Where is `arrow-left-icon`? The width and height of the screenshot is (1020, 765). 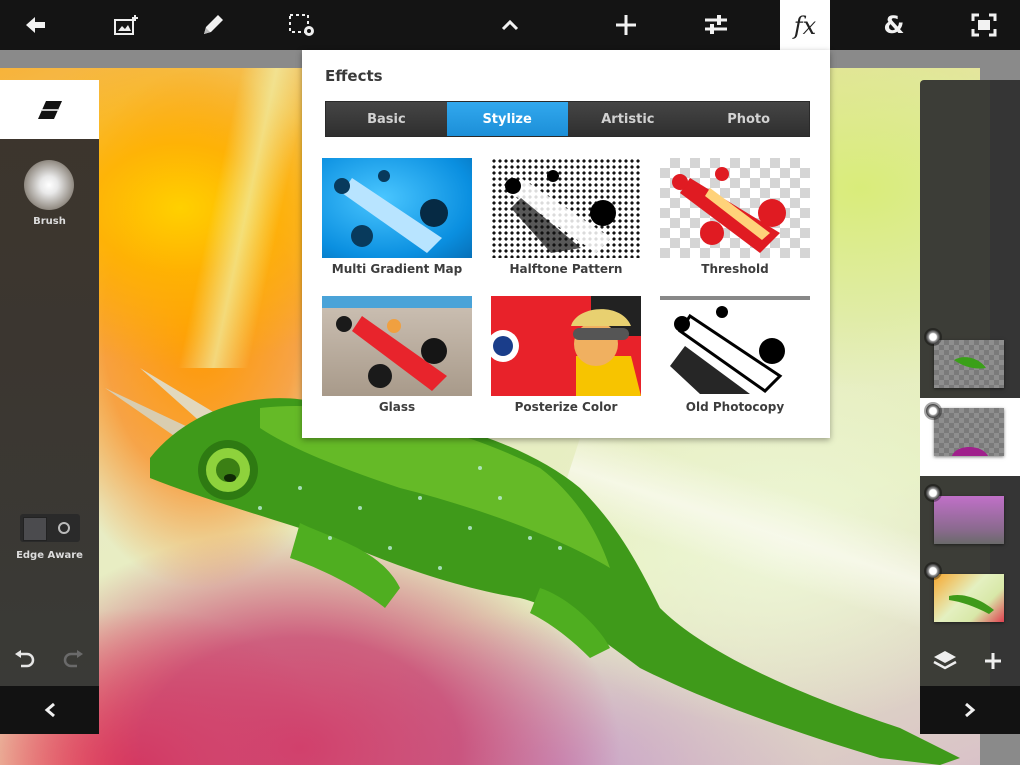
arrow-left-icon is located at coordinates (35, 25).